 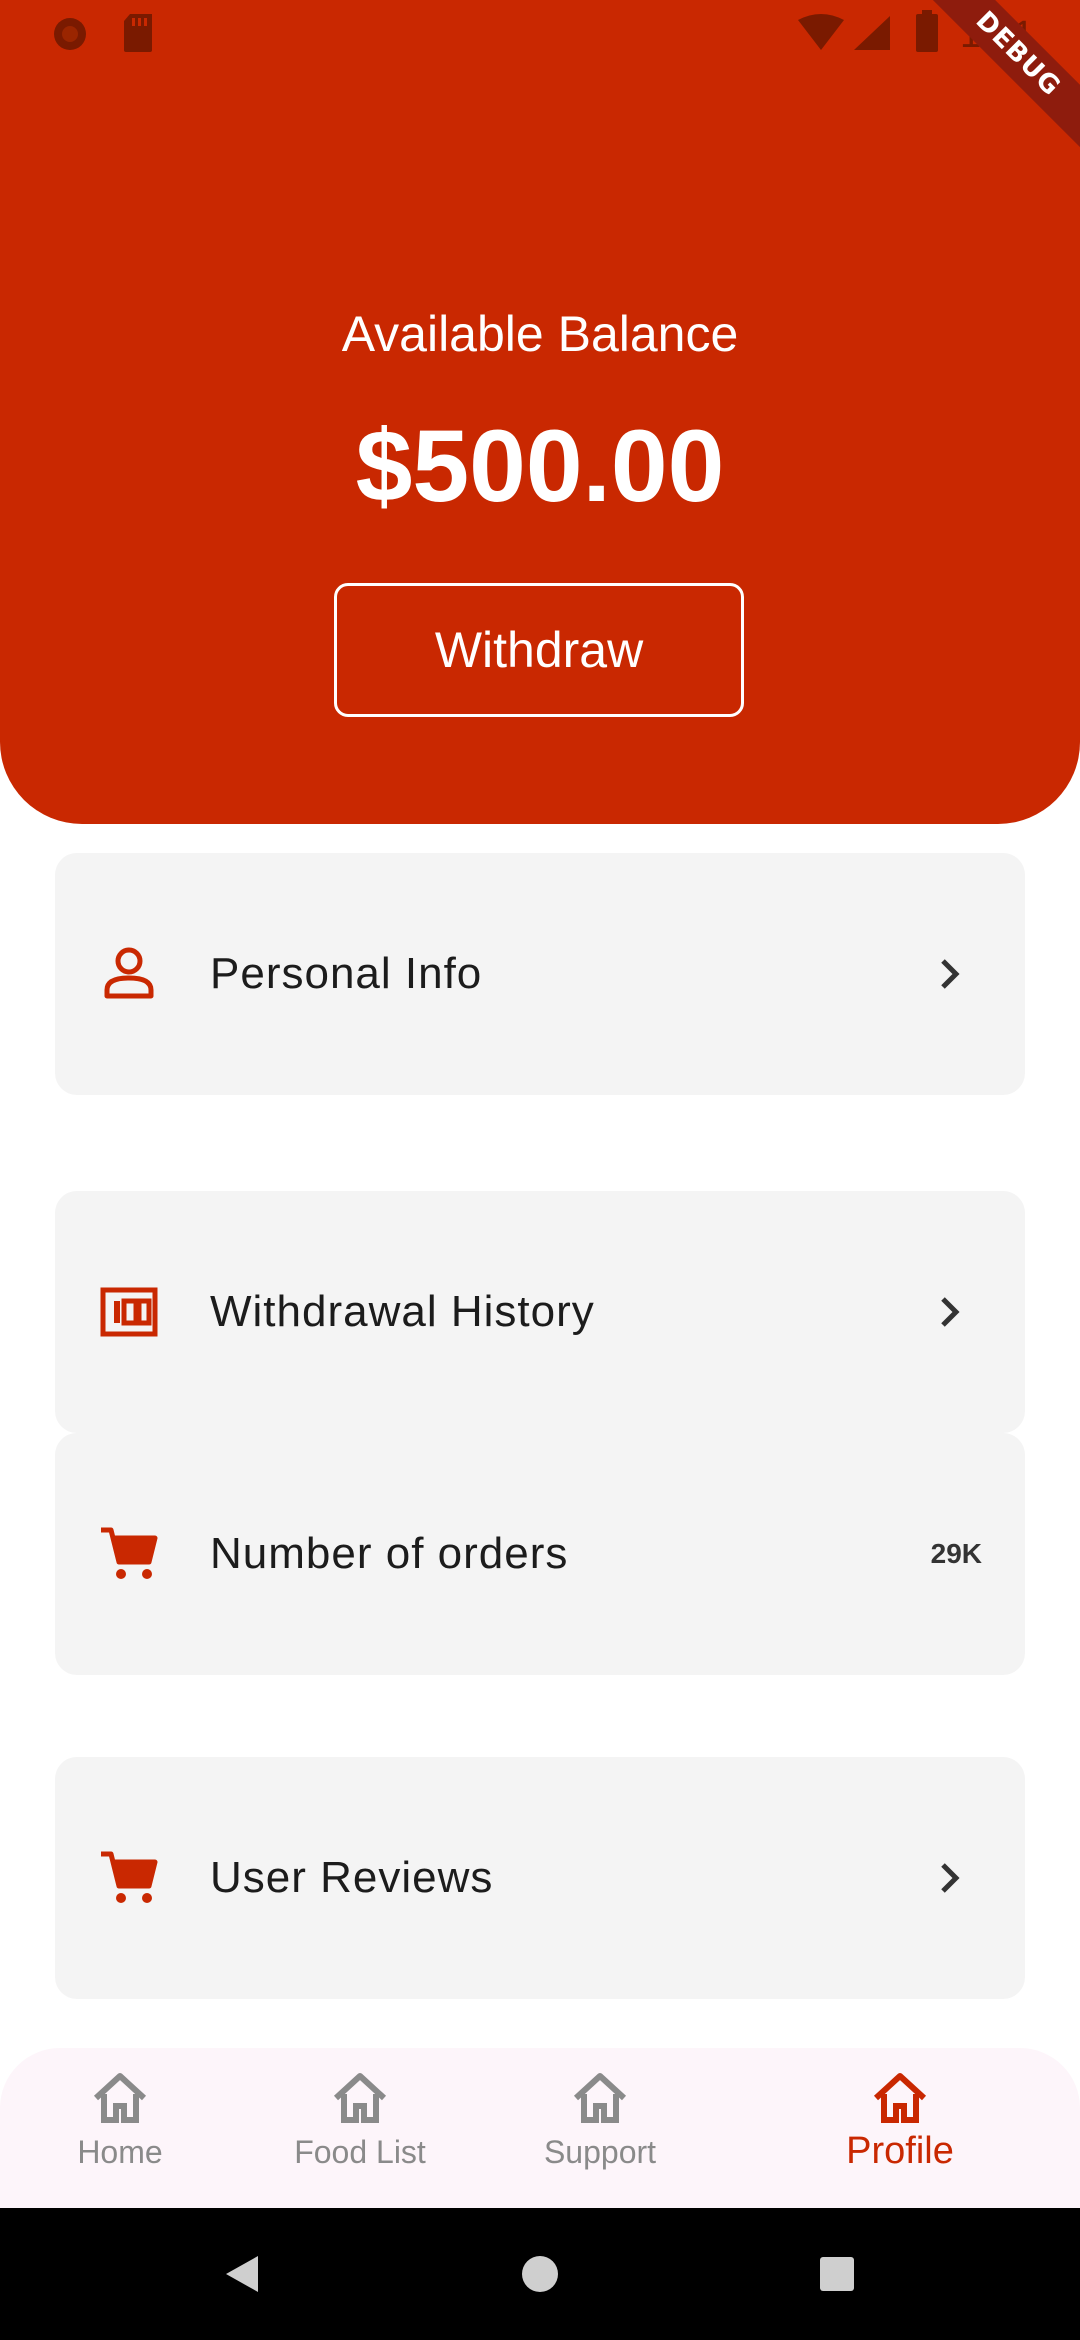 I want to click on system-nav-bar, so click(x=540, y=2274).